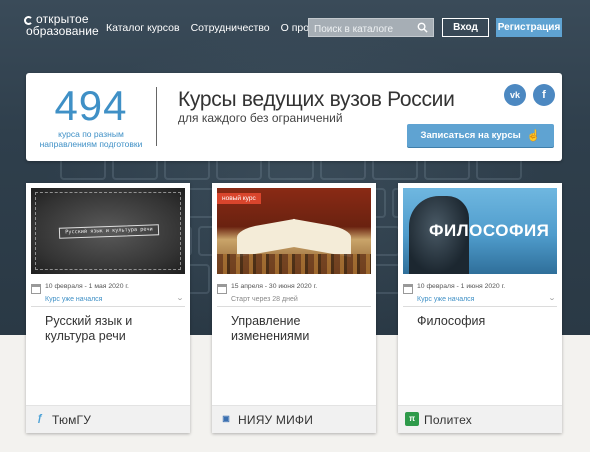 This screenshot has height=452, width=590. I want to click on search-icon, so click(422, 27).